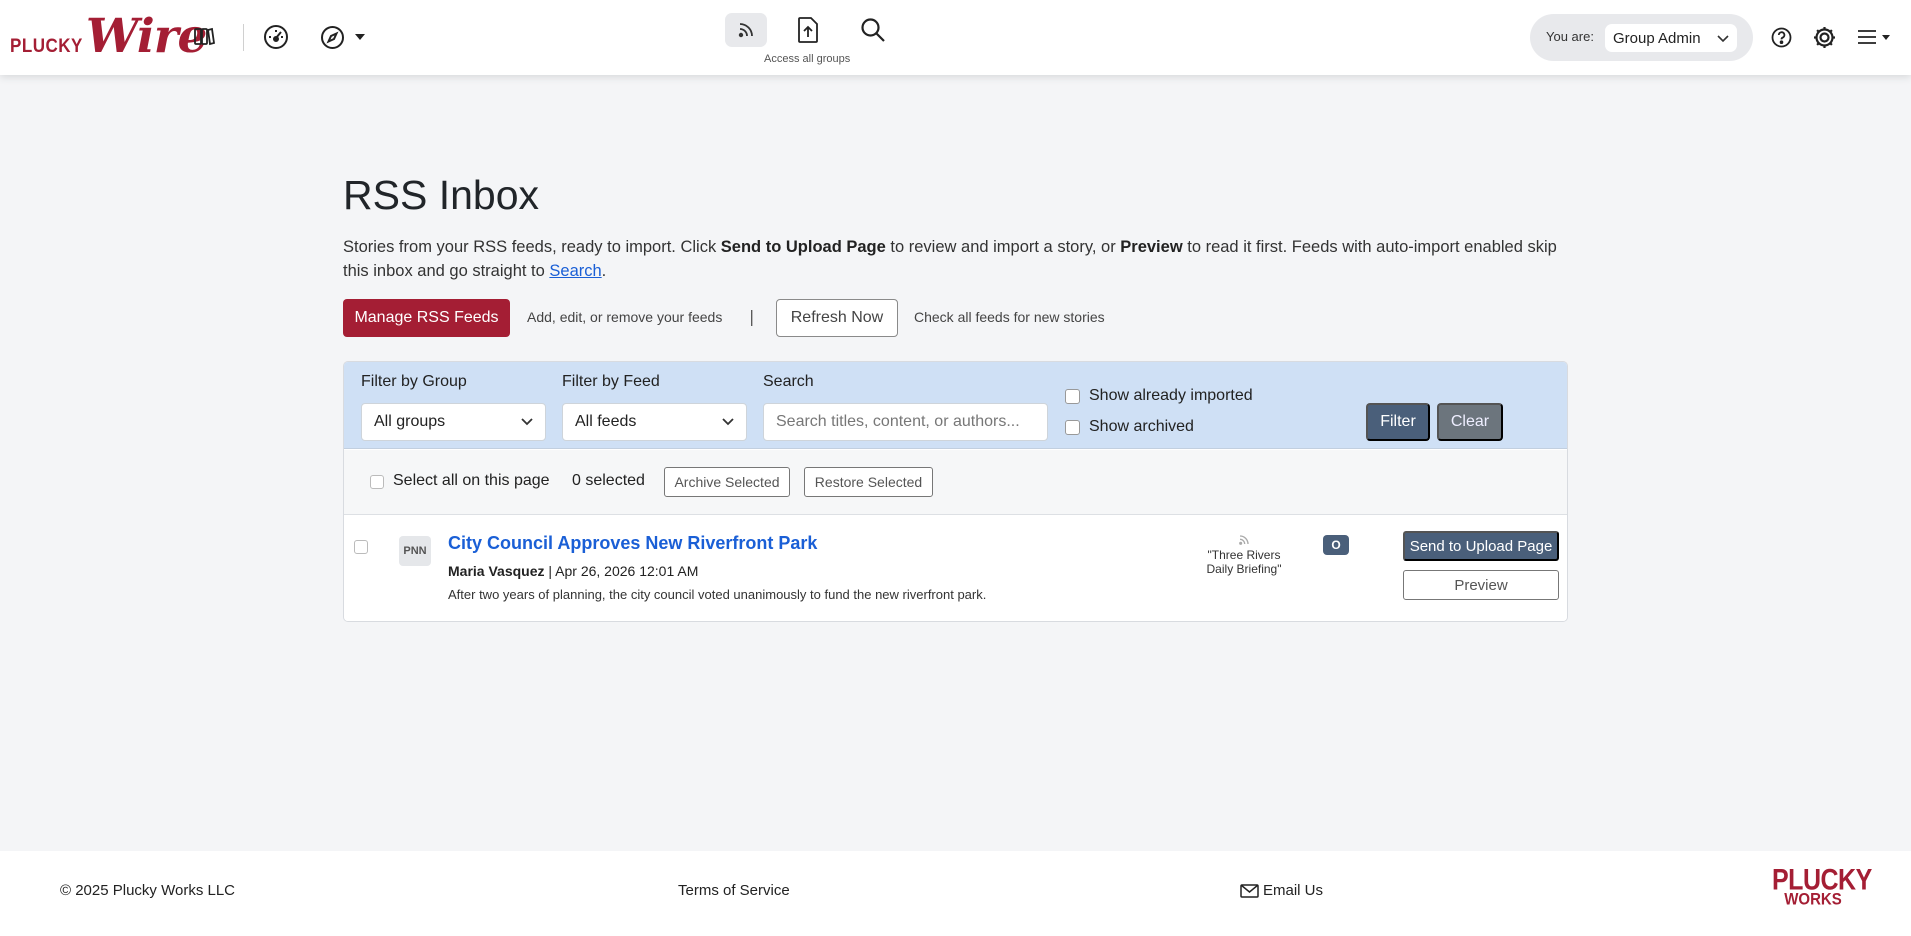 The height and width of the screenshot is (936, 1911). What do you see at coordinates (148, 890) in the screenshot?
I see `footer-copyright: © 2025 Plucky Works LLC` at bounding box center [148, 890].